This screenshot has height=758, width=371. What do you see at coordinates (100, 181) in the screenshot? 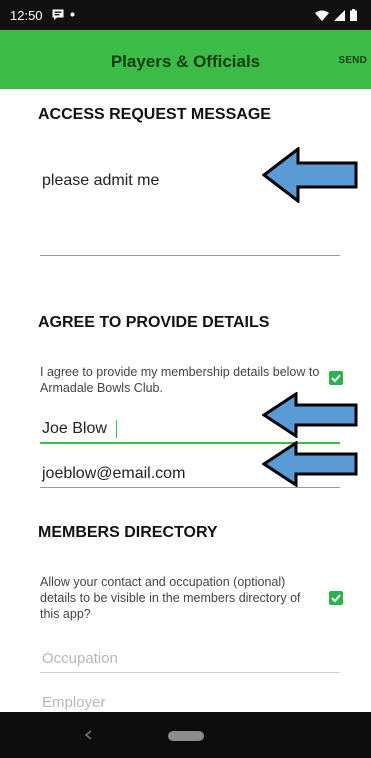
I see `access-message-input: please admit me` at bounding box center [100, 181].